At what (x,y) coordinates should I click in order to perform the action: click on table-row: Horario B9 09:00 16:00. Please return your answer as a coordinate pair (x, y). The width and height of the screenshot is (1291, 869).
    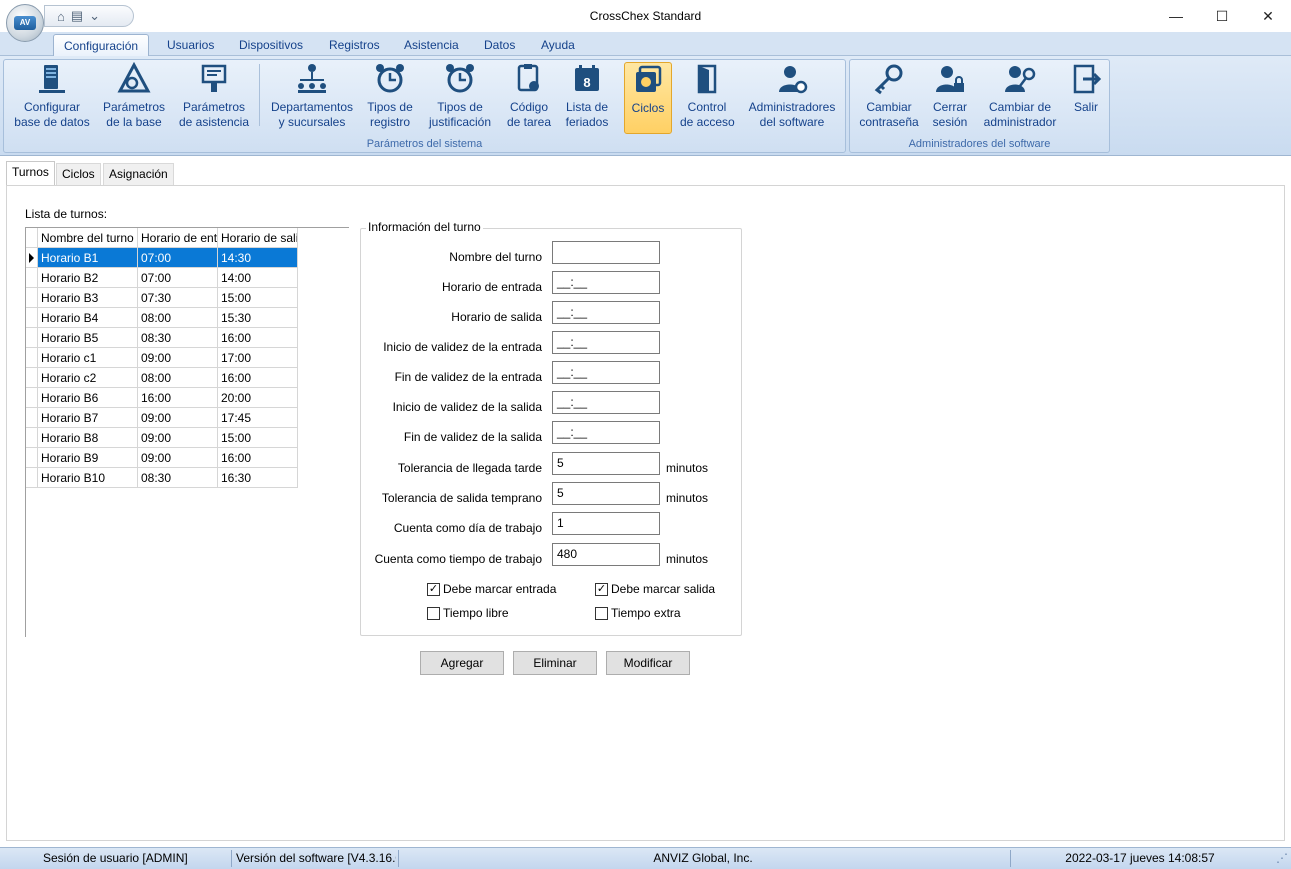
    Looking at the image, I should click on (162, 458).